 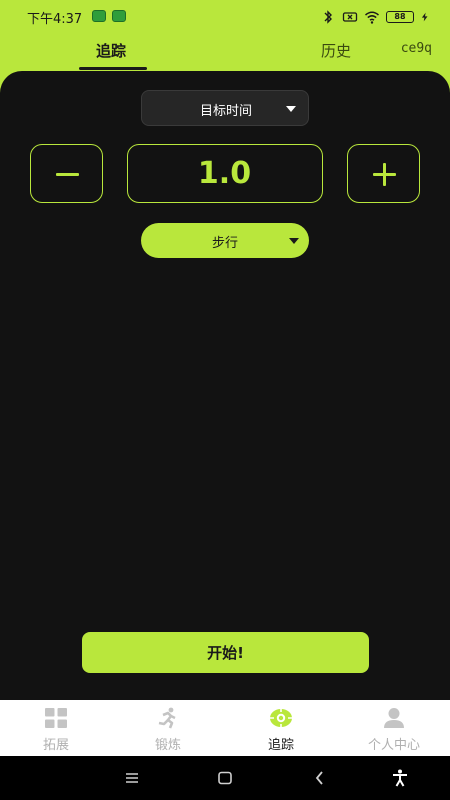 What do you see at coordinates (224, 243) in the screenshot?
I see `activity-mode-label: 步行` at bounding box center [224, 243].